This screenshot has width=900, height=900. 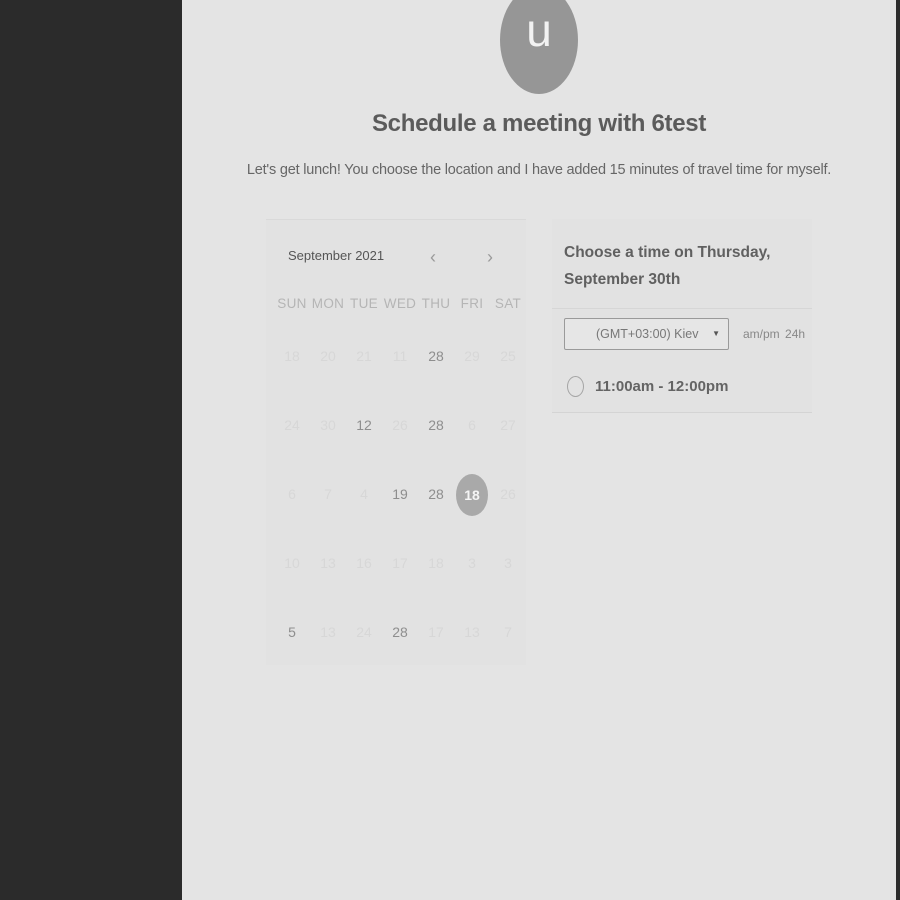 I want to click on weekday-label: THU, so click(x=436, y=303).